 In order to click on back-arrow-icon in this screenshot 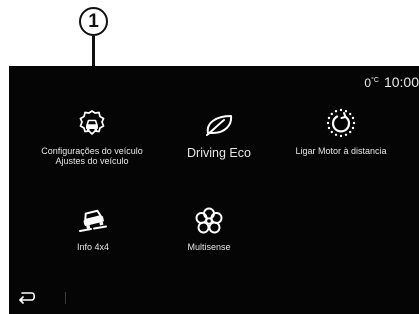, I will do `click(27, 297)`.